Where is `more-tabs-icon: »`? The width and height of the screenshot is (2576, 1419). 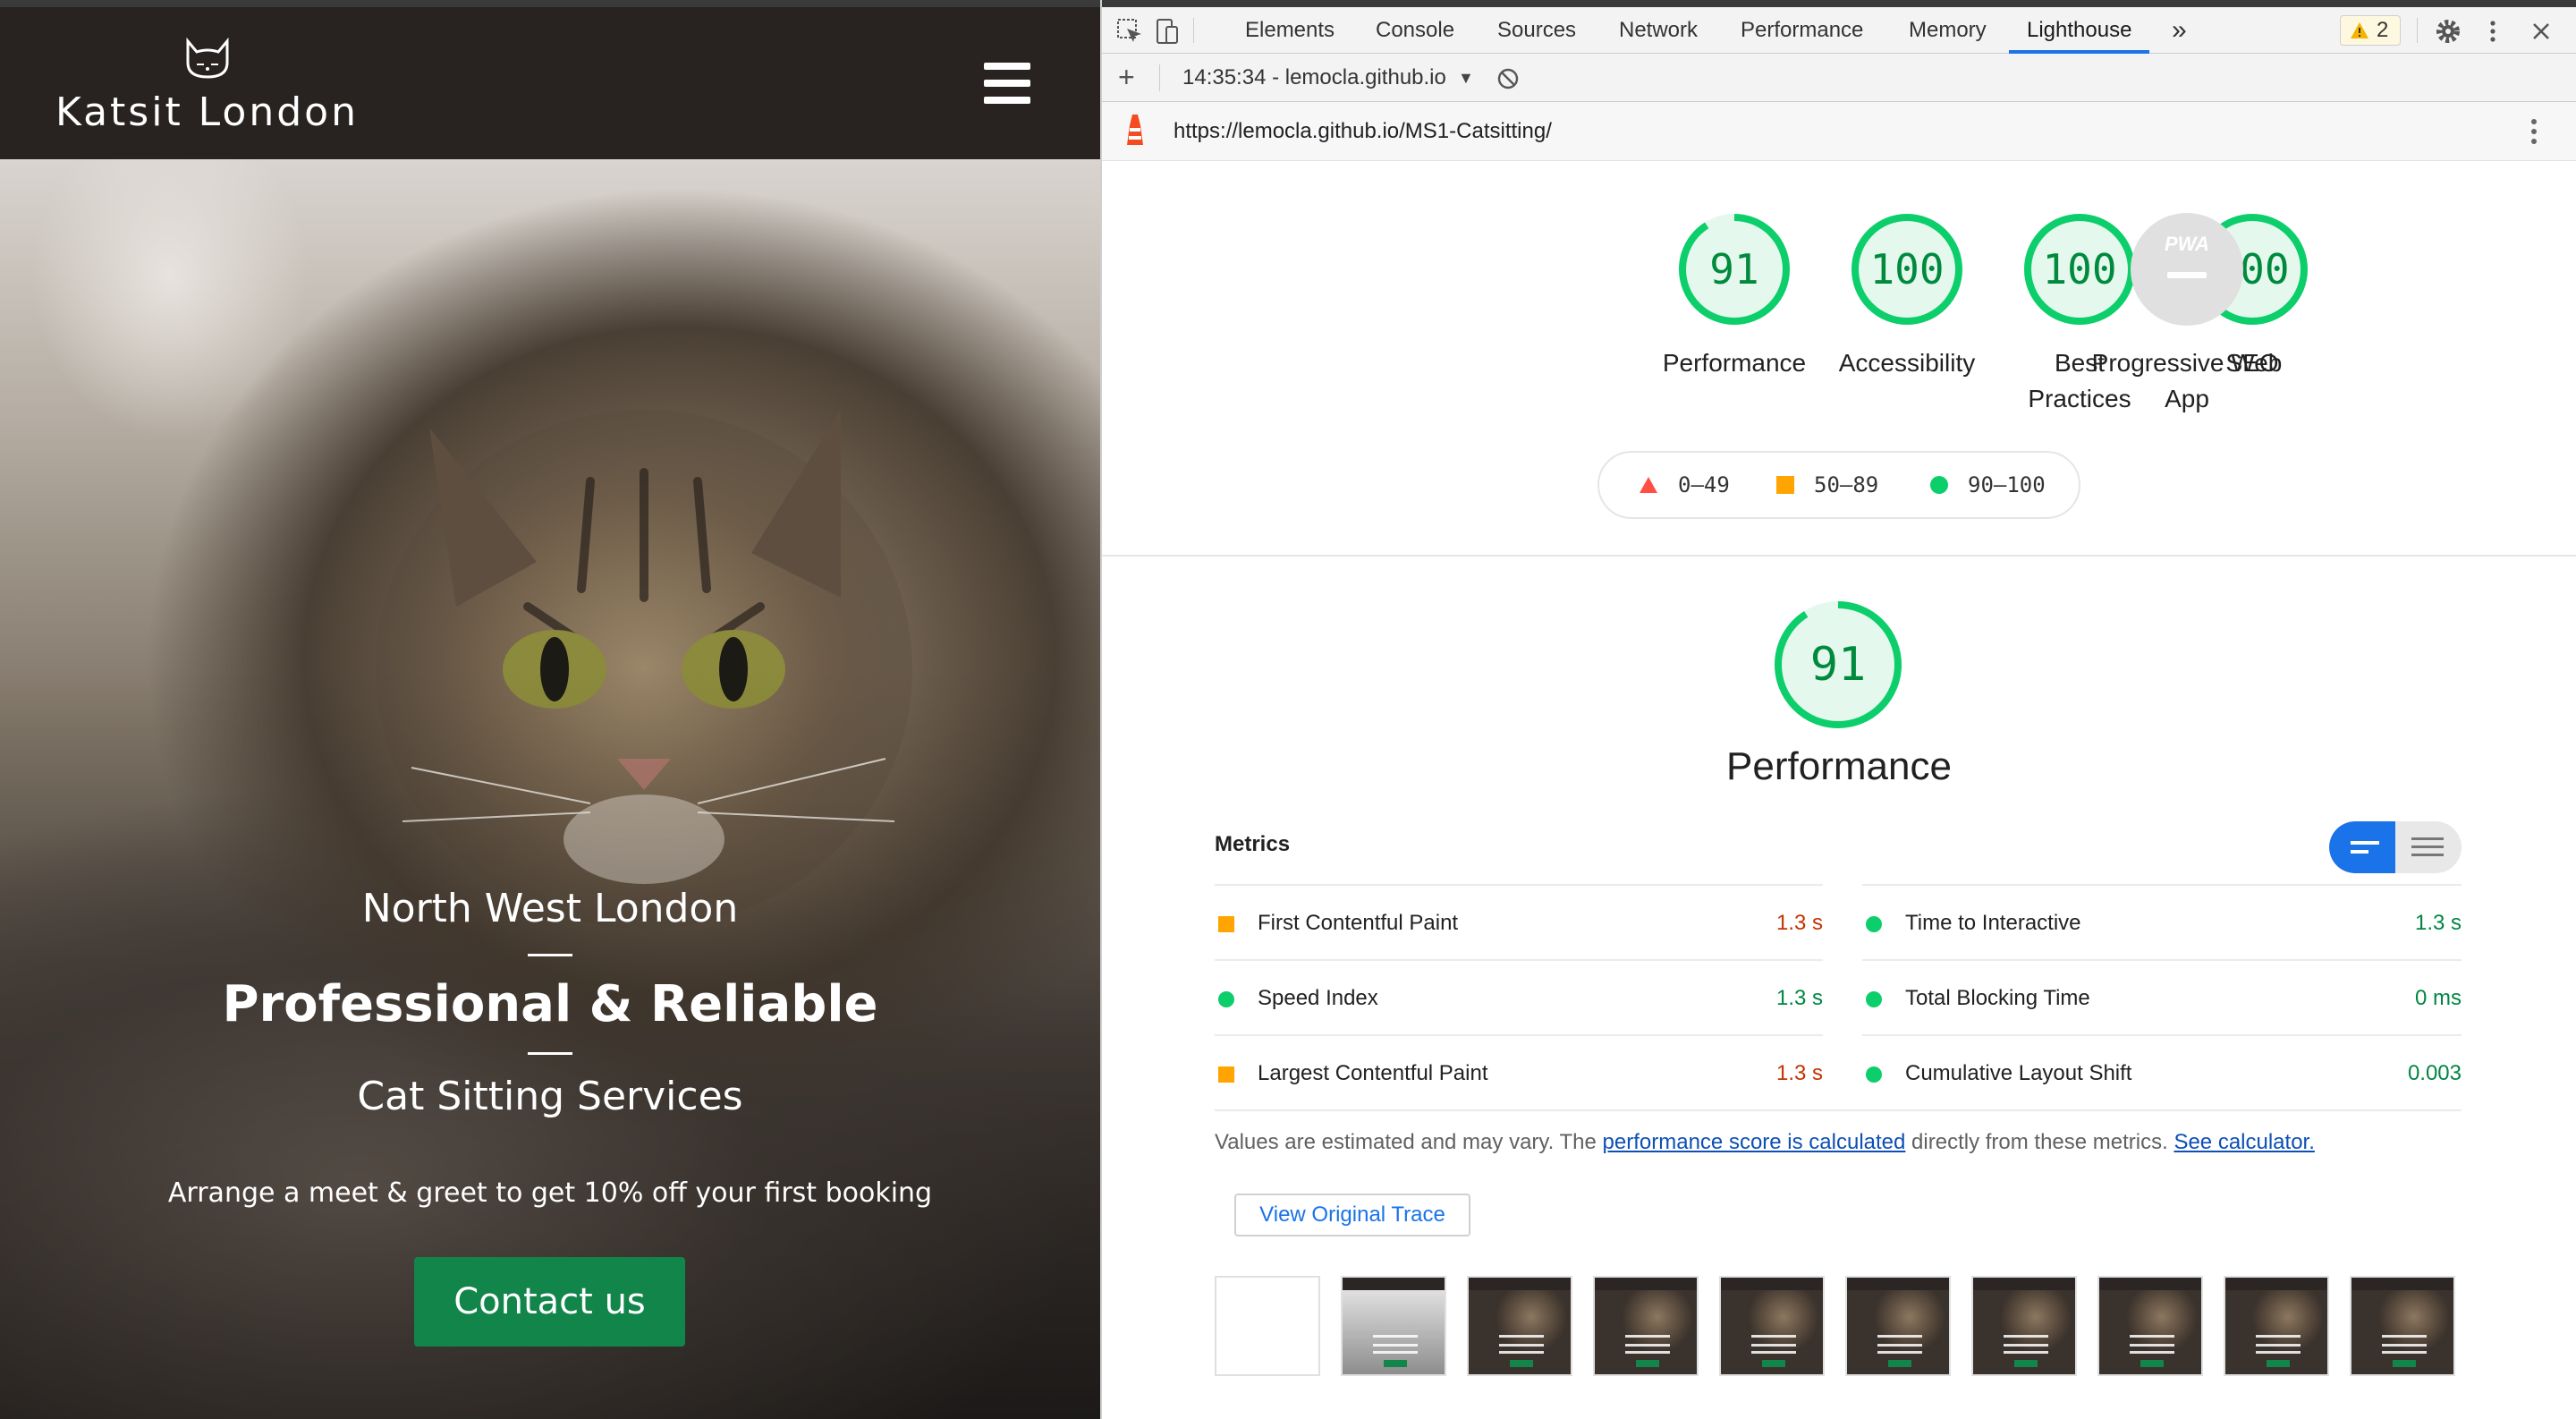 more-tabs-icon: » is located at coordinates (2179, 30).